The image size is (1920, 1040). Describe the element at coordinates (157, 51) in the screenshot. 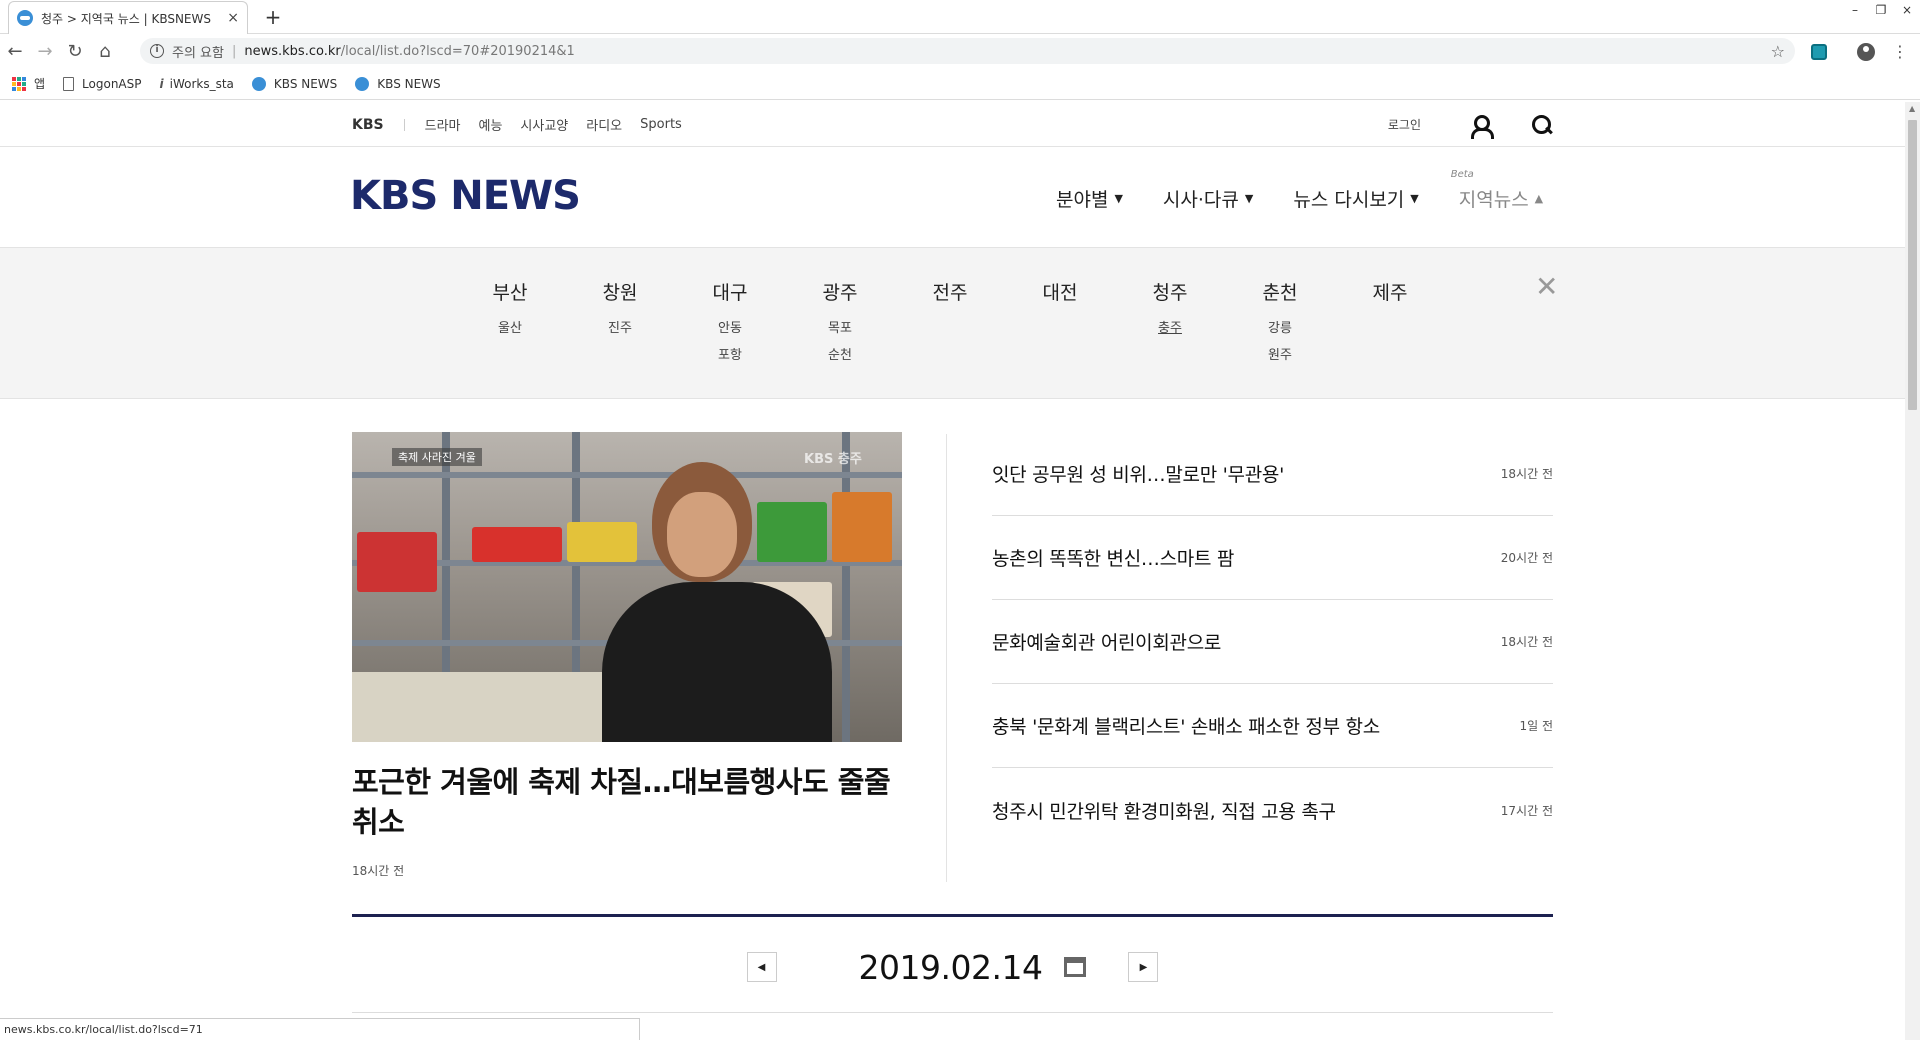

I see `info-icon: i` at that location.